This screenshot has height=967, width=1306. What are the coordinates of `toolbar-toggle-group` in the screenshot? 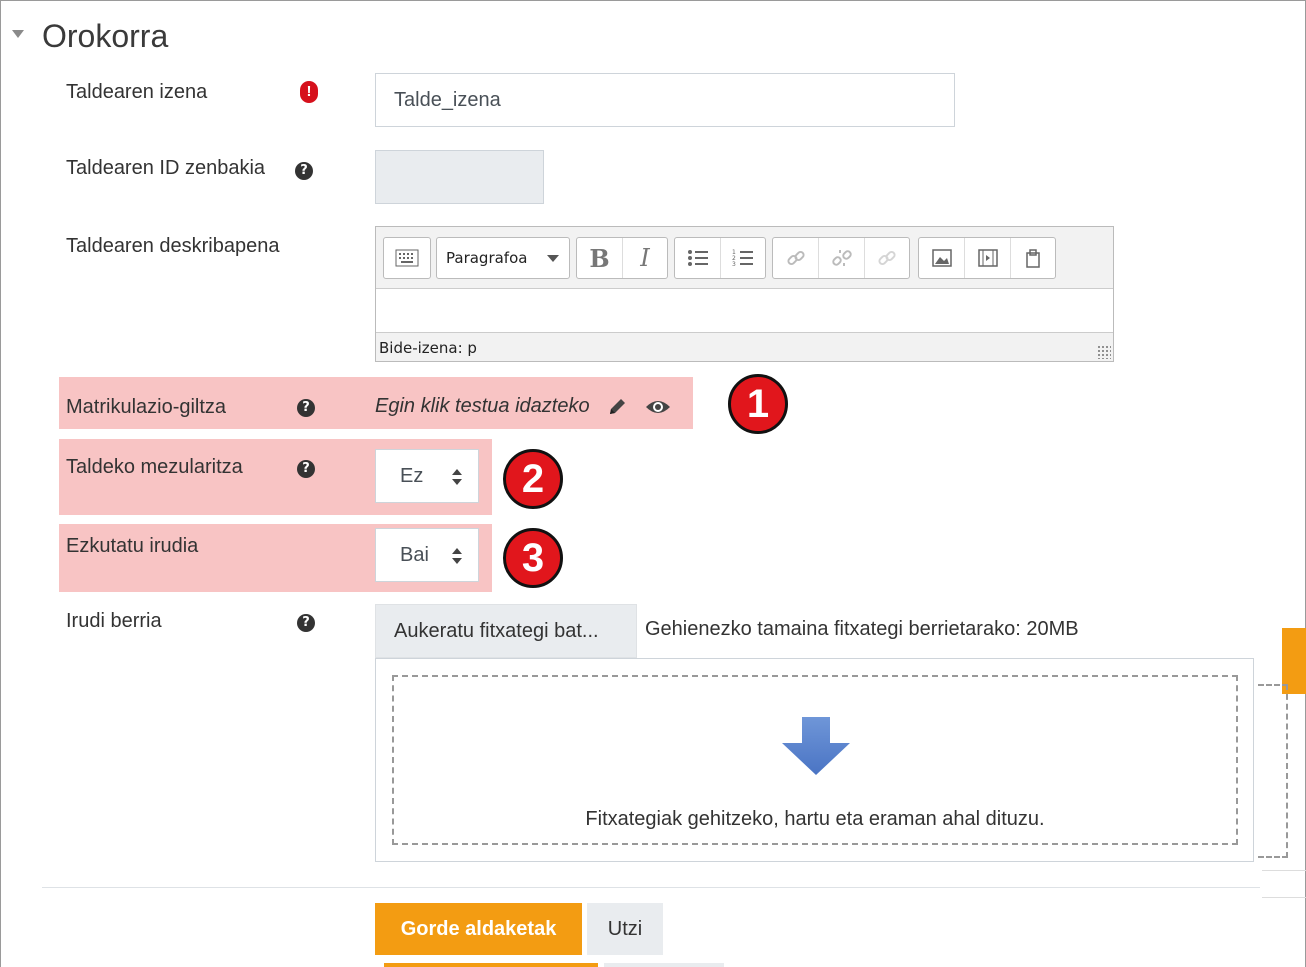 It's located at (407, 258).